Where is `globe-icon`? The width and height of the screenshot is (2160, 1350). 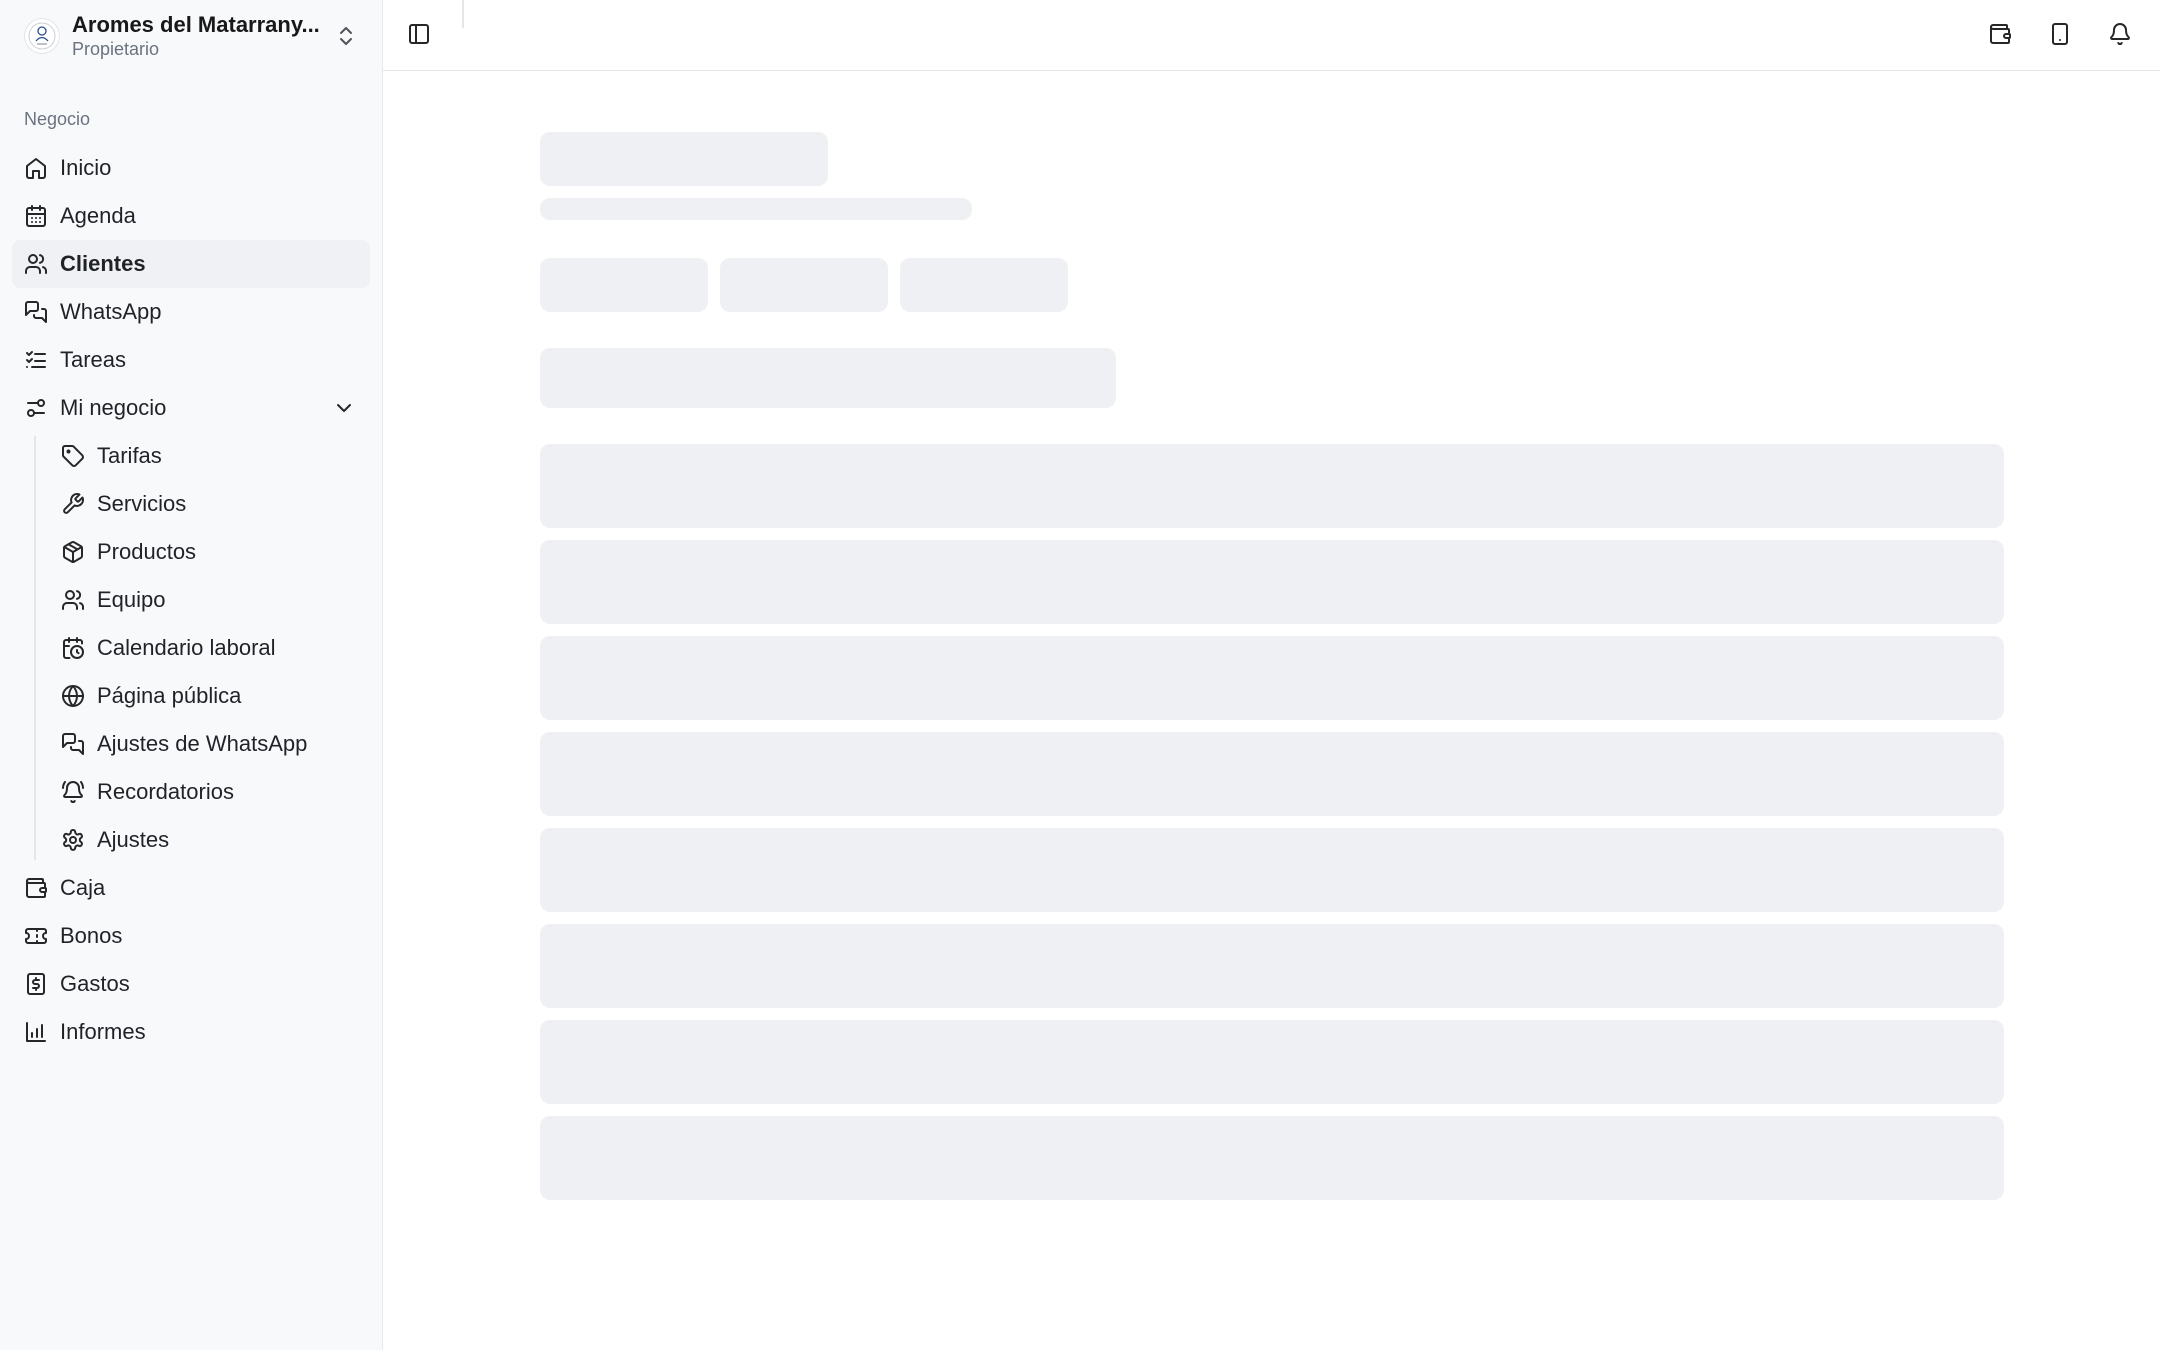 globe-icon is located at coordinates (73, 696).